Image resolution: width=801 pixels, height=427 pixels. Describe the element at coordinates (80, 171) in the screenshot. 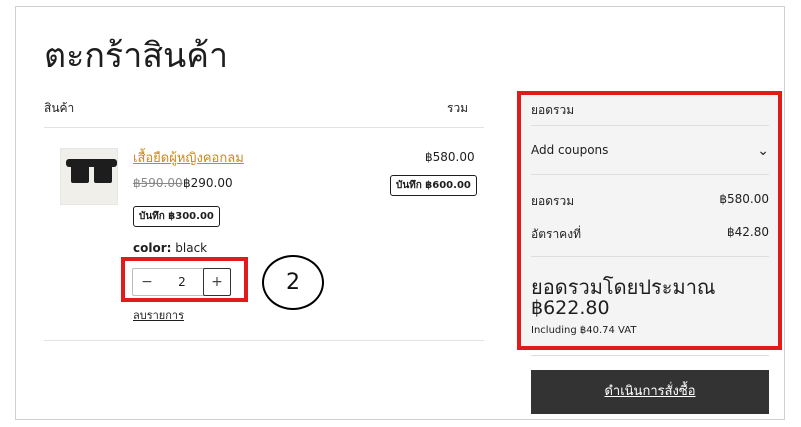

I see `shirt-image-left` at that location.